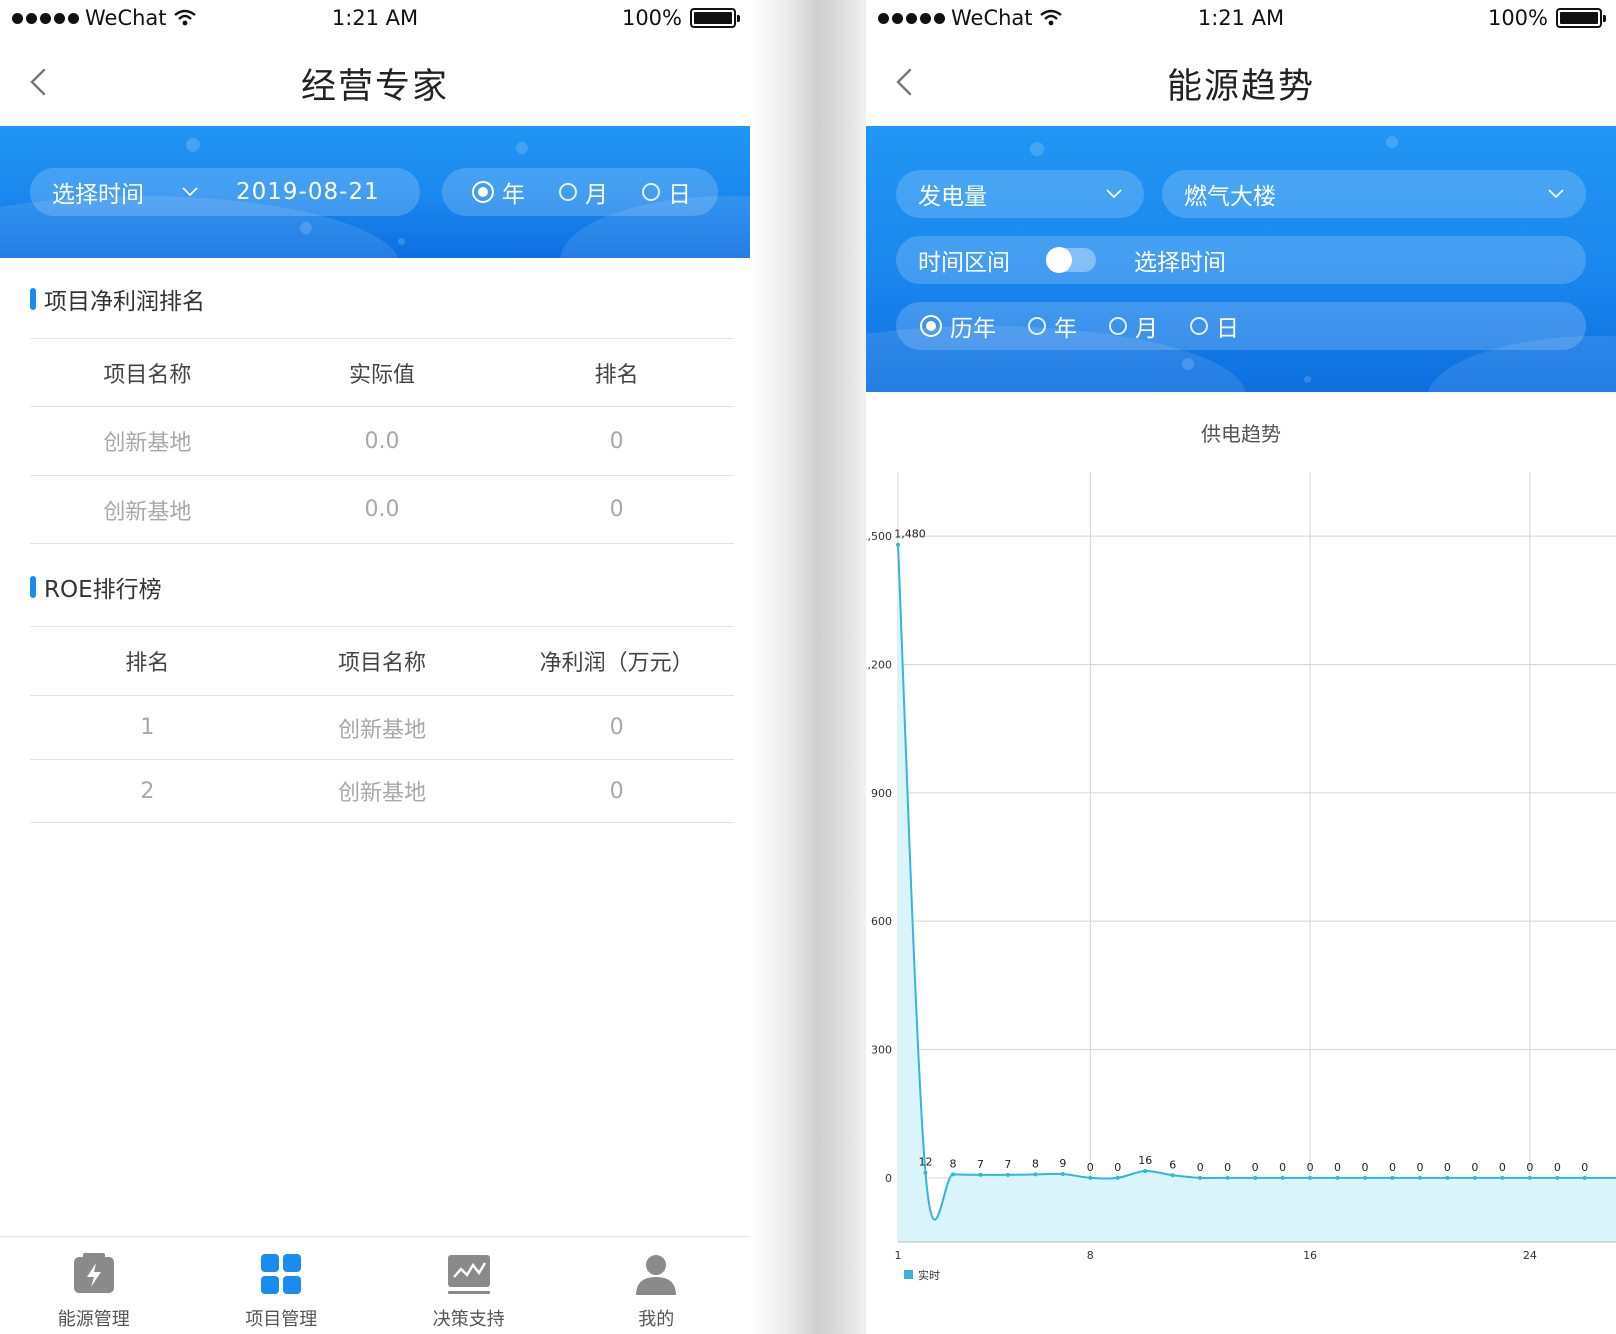  I want to click on building-select-value: 燃气大楼, so click(1230, 197).